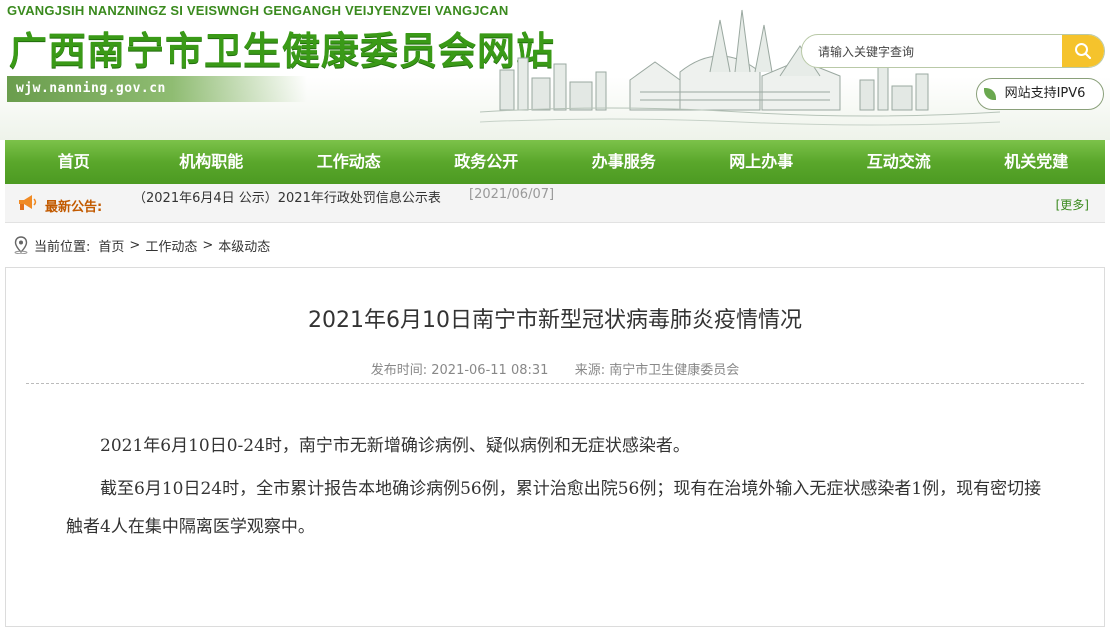 The image size is (1110, 627). Describe the element at coordinates (1045, 93) in the screenshot. I see `ipv6-label: 网站支持IPV6` at that location.